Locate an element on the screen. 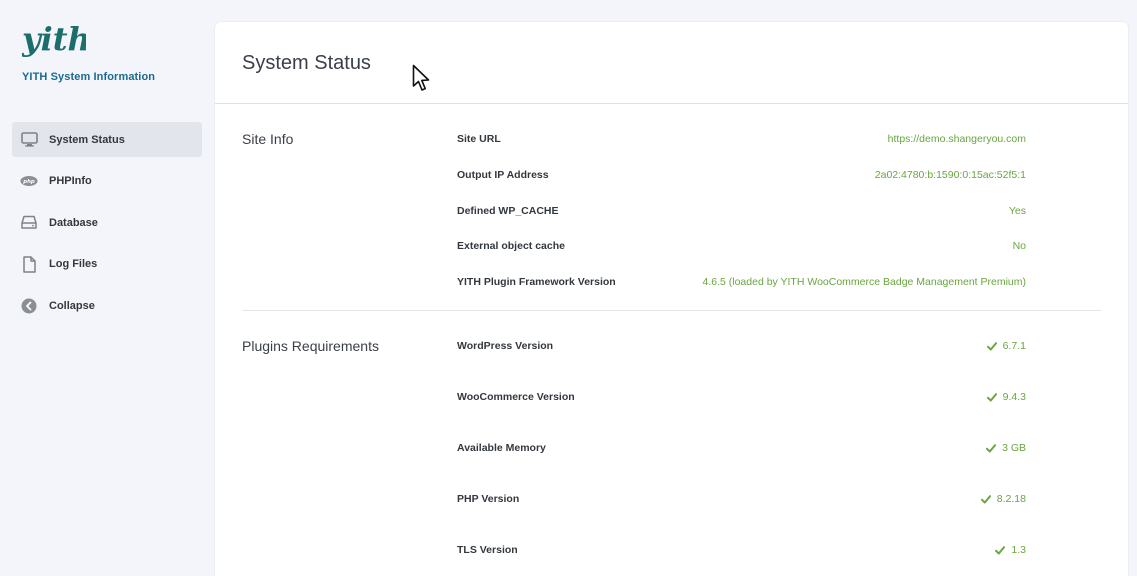 The width and height of the screenshot is (1137, 576). php-icon: php is located at coordinates (29, 181).